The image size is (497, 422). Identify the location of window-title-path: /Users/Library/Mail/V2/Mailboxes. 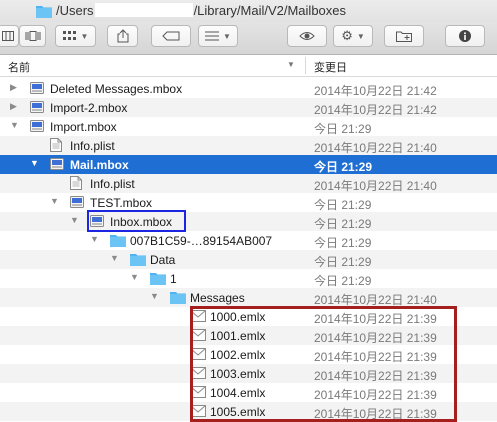
(201, 10).